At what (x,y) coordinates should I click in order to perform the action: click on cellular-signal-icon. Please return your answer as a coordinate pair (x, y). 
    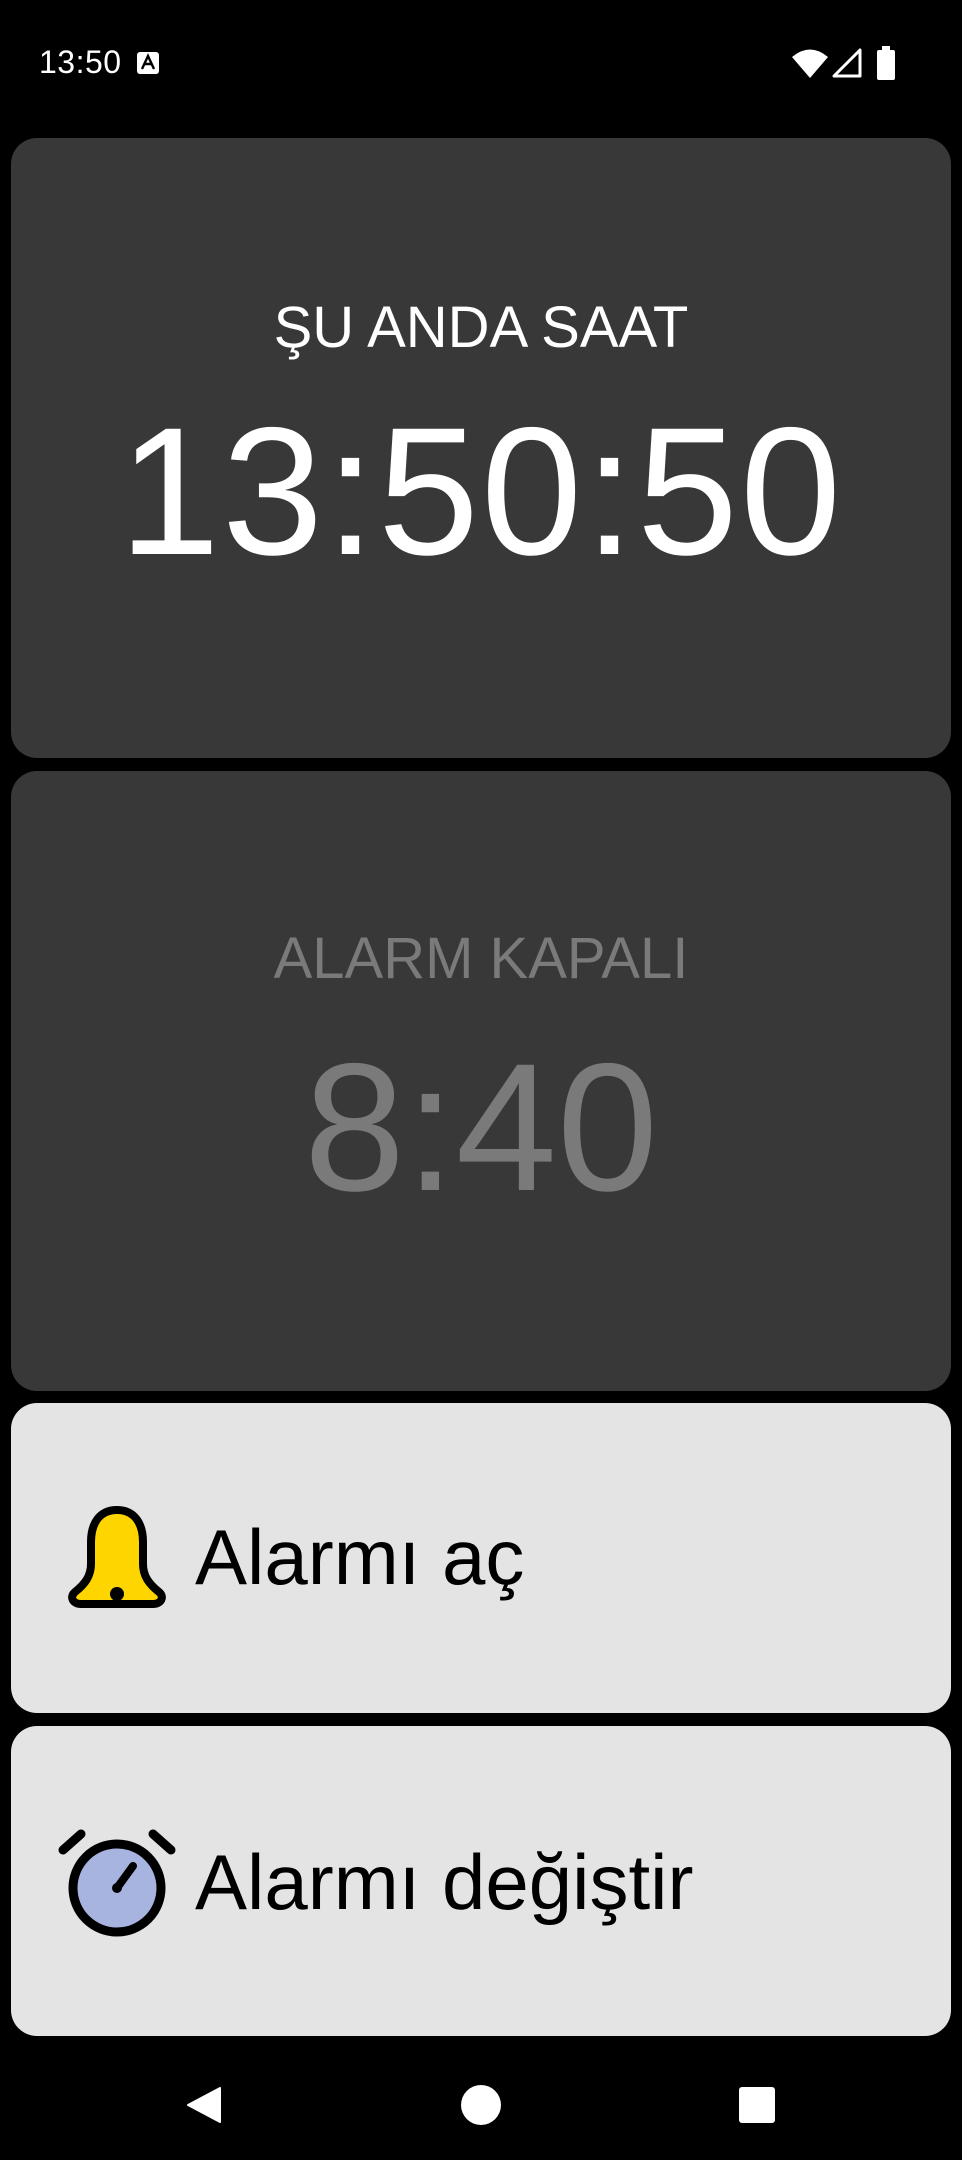
    Looking at the image, I should click on (847, 63).